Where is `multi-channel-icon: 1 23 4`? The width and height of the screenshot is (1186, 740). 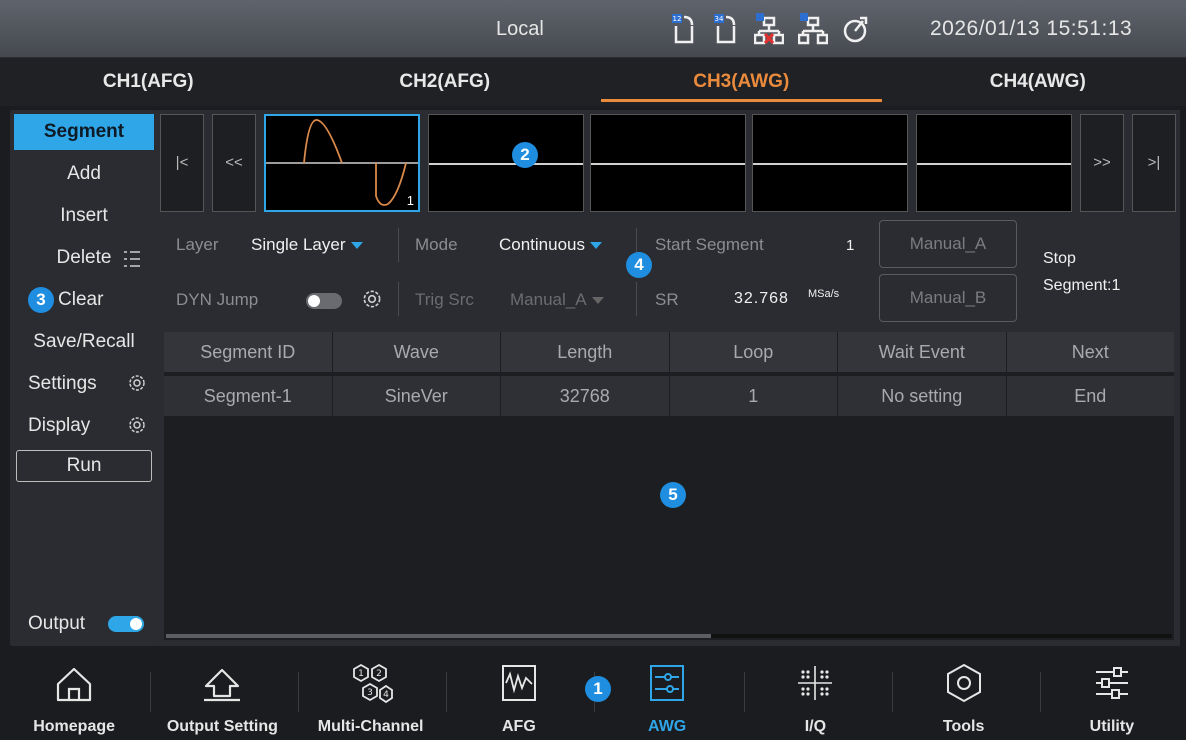
multi-channel-icon: 1 23 4 is located at coordinates (372, 683).